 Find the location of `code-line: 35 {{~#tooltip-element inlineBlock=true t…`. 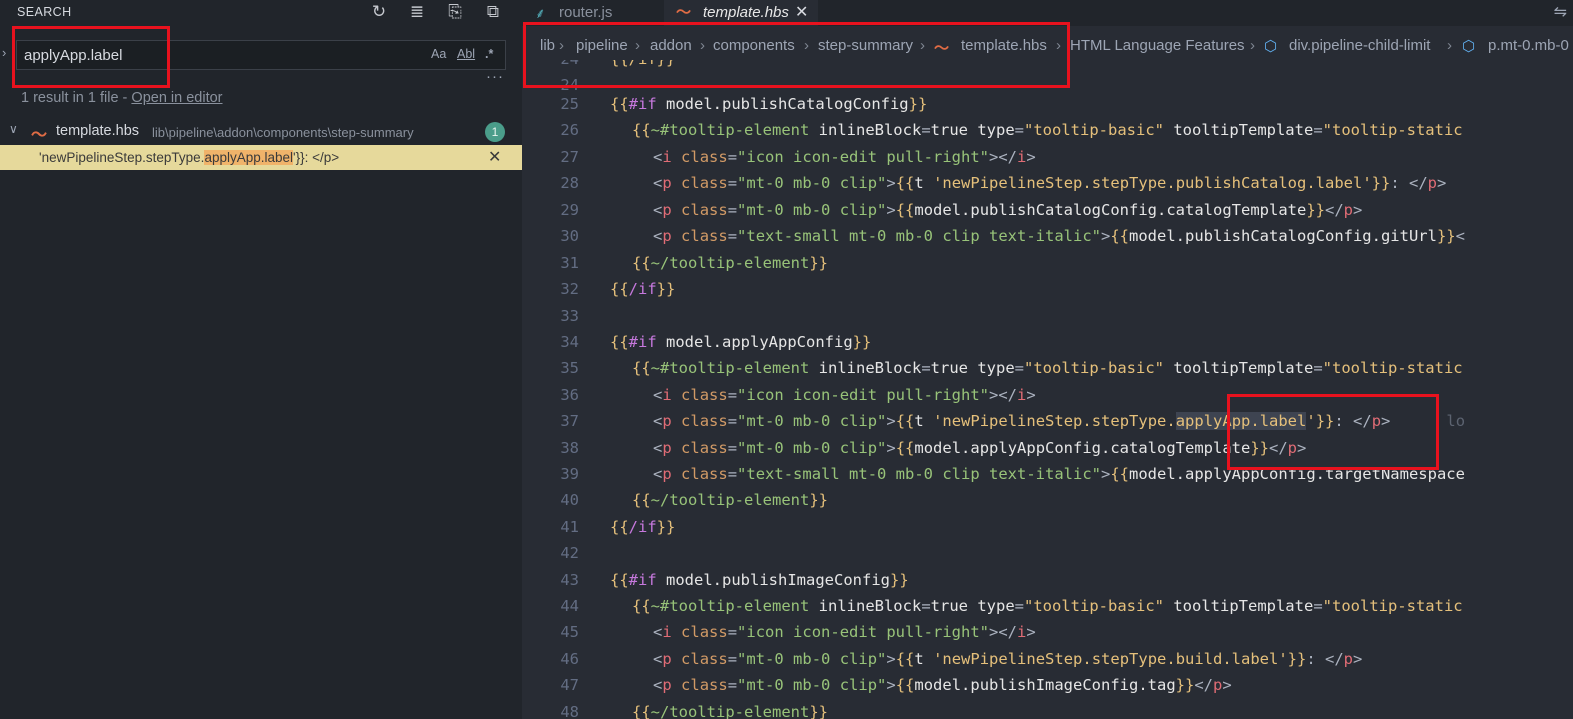

code-line: 35 {{~#tooltip-element inlineBlock=true t… is located at coordinates (1011, 368).